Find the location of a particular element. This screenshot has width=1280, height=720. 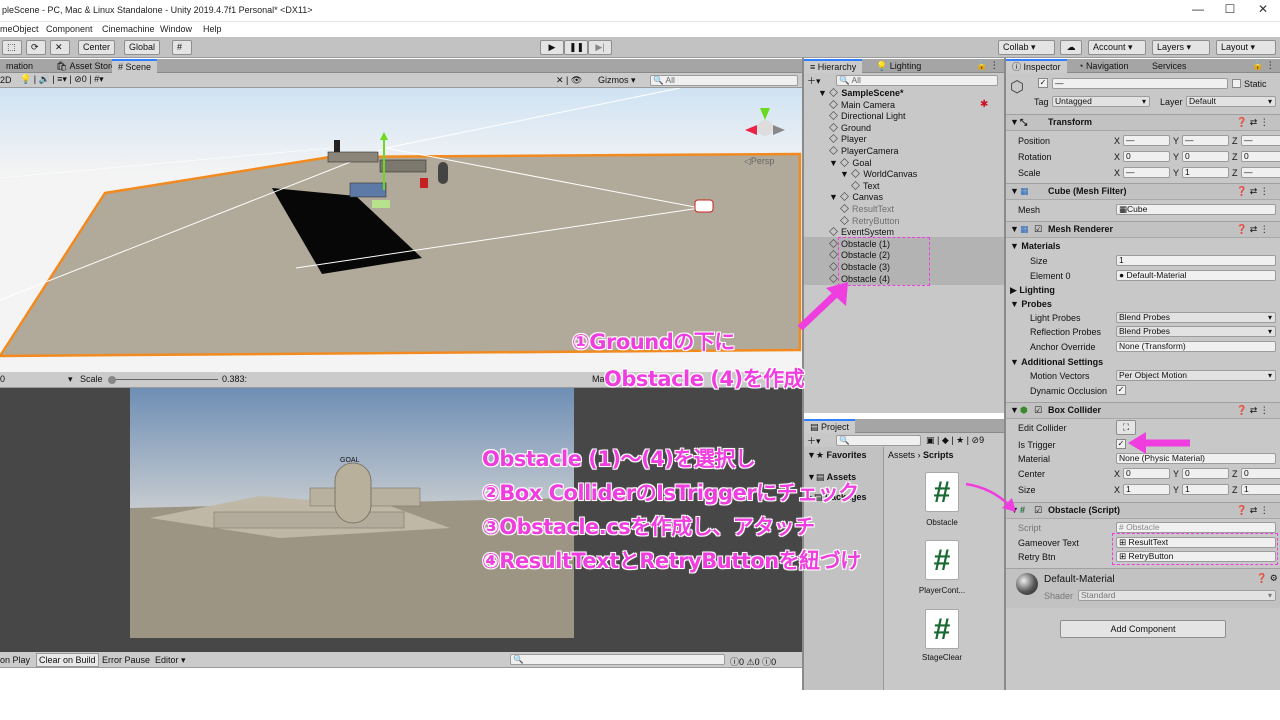

clear-on-play-button: on Play is located at coordinates (15, 660).